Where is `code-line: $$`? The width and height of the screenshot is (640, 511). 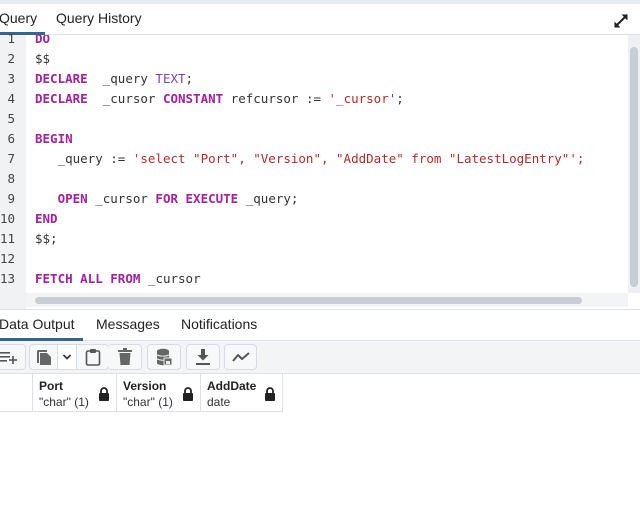 code-line: $$ is located at coordinates (42, 59).